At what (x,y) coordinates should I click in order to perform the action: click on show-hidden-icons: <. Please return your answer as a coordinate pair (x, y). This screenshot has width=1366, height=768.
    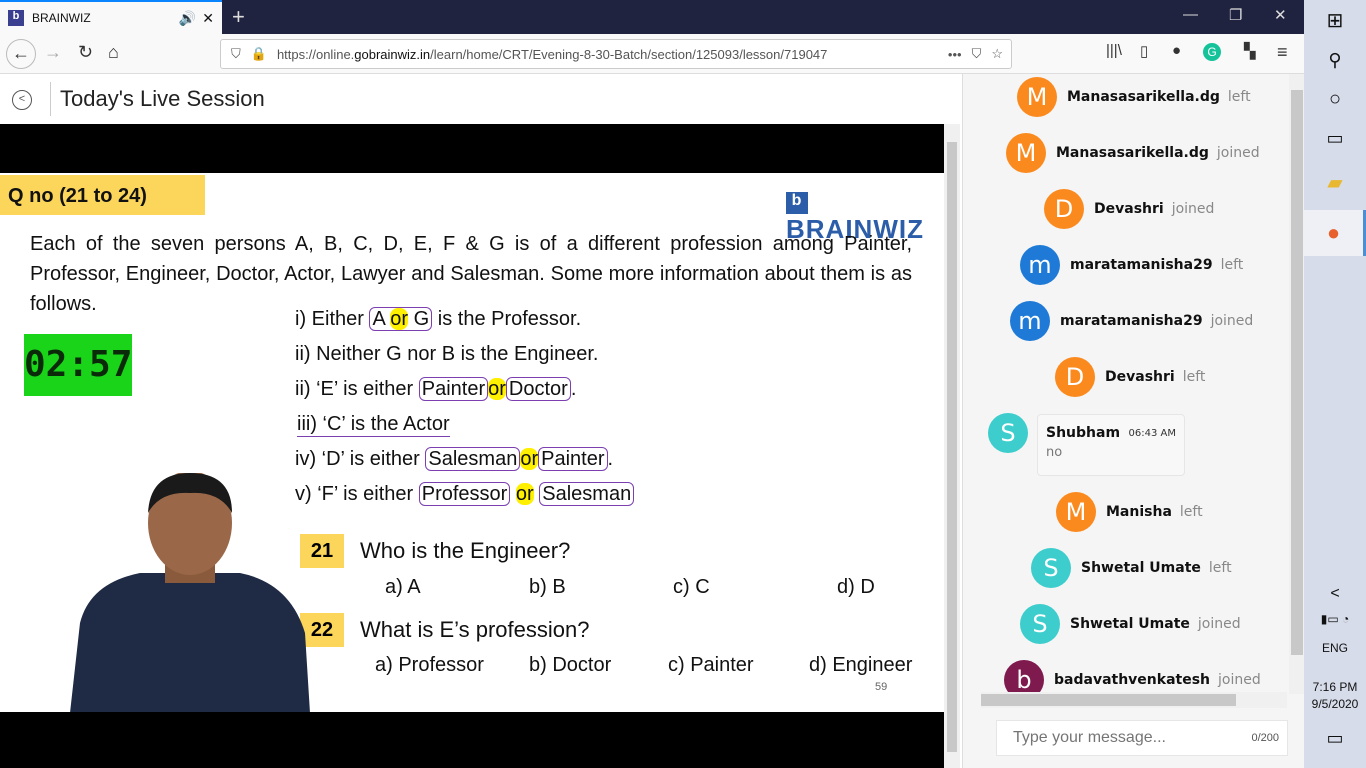
    Looking at the image, I should click on (1335, 594).